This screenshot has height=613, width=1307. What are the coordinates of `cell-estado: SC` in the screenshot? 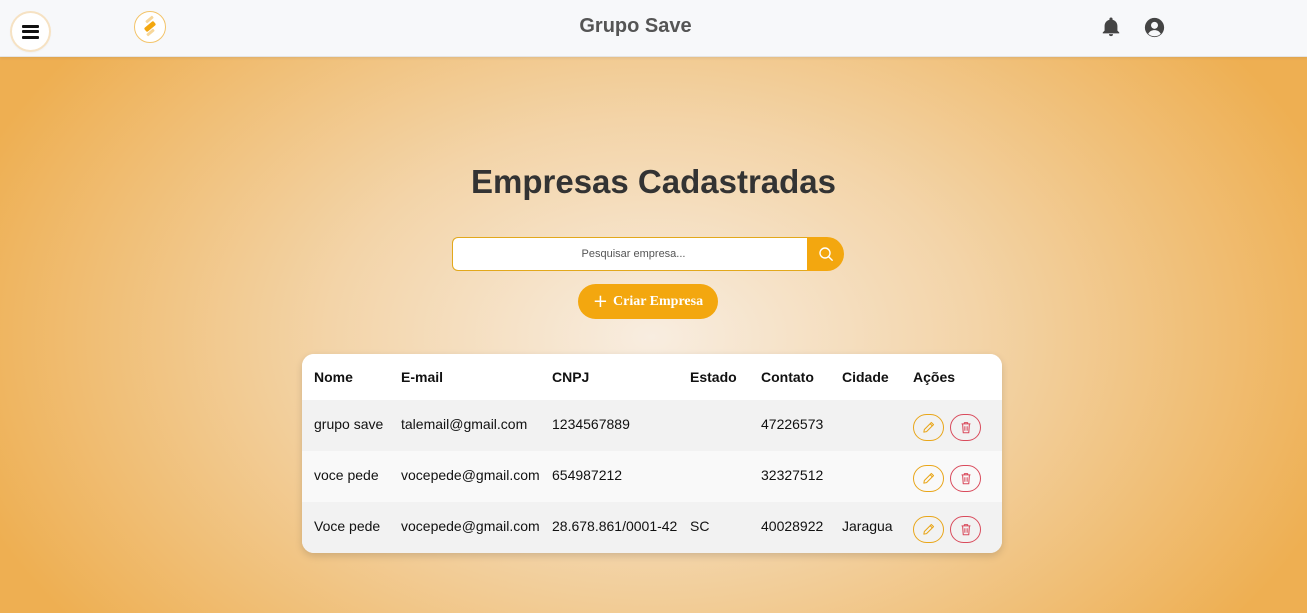 It's located at (713, 527).